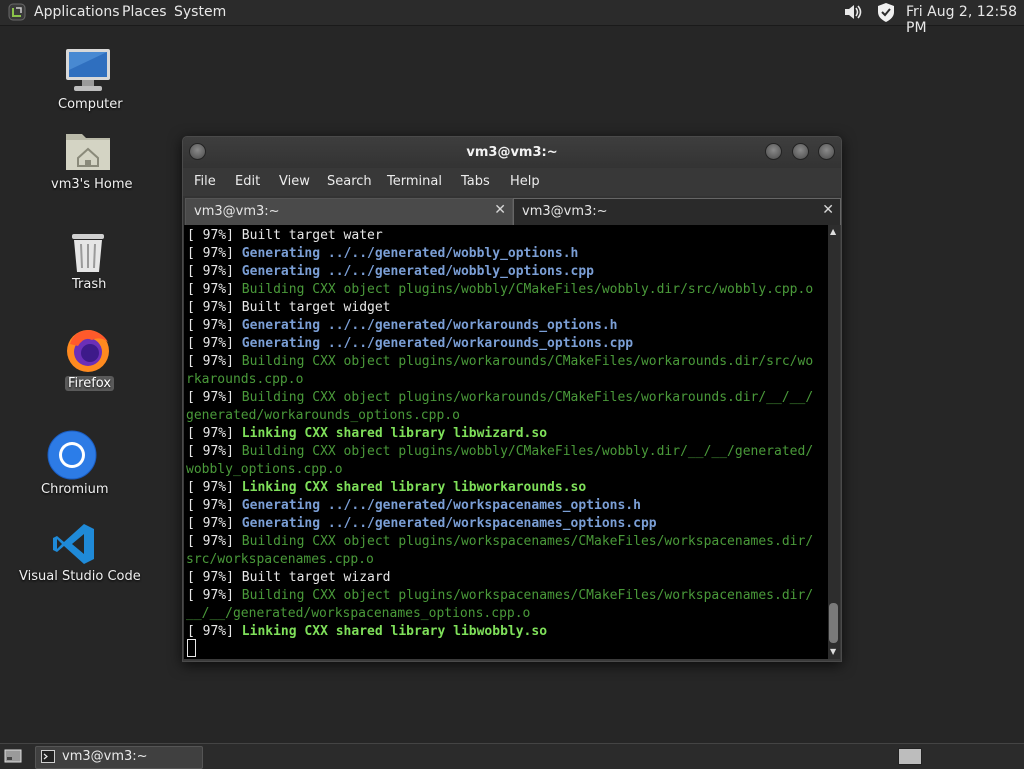  What do you see at coordinates (833, 231) in the screenshot?
I see `scroll-up-arrow-icon: ▲` at bounding box center [833, 231].